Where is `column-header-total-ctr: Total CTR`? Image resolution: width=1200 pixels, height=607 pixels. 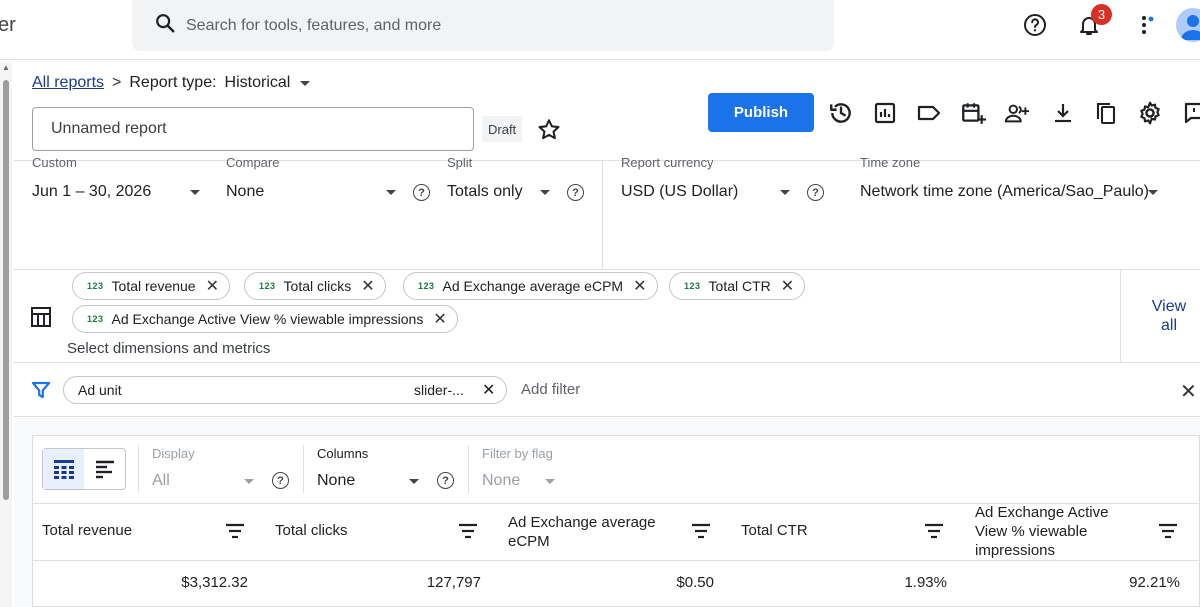 column-header-total-ctr: Total CTR is located at coordinates (774, 530).